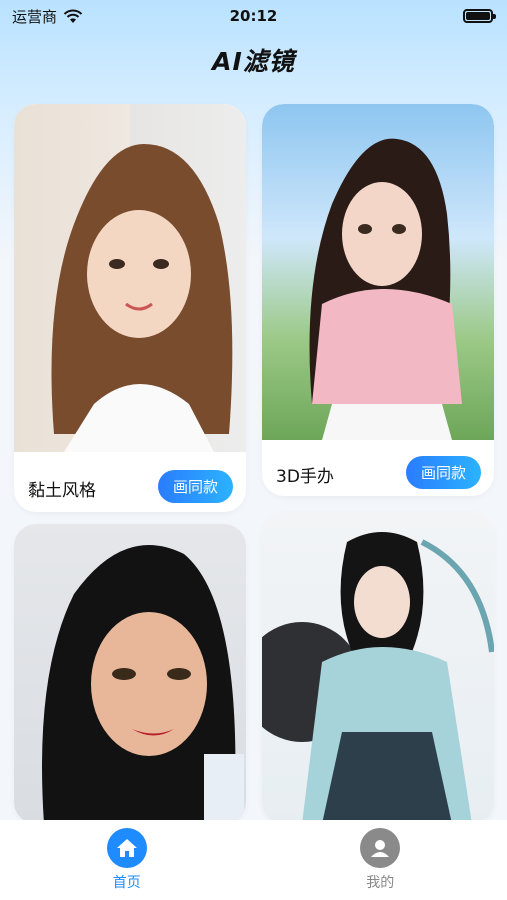 This screenshot has width=507, height=900. I want to click on tab-mine: 我的, so click(380, 860).